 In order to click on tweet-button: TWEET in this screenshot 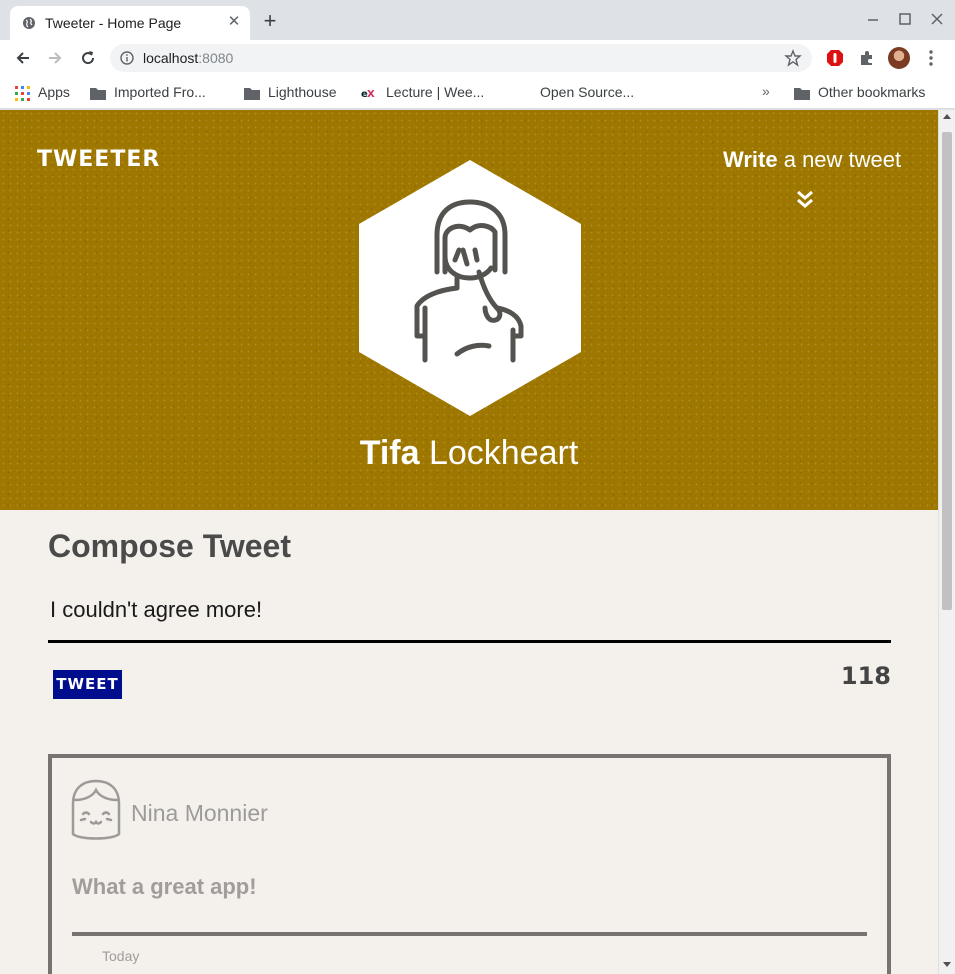, I will do `click(87, 684)`.